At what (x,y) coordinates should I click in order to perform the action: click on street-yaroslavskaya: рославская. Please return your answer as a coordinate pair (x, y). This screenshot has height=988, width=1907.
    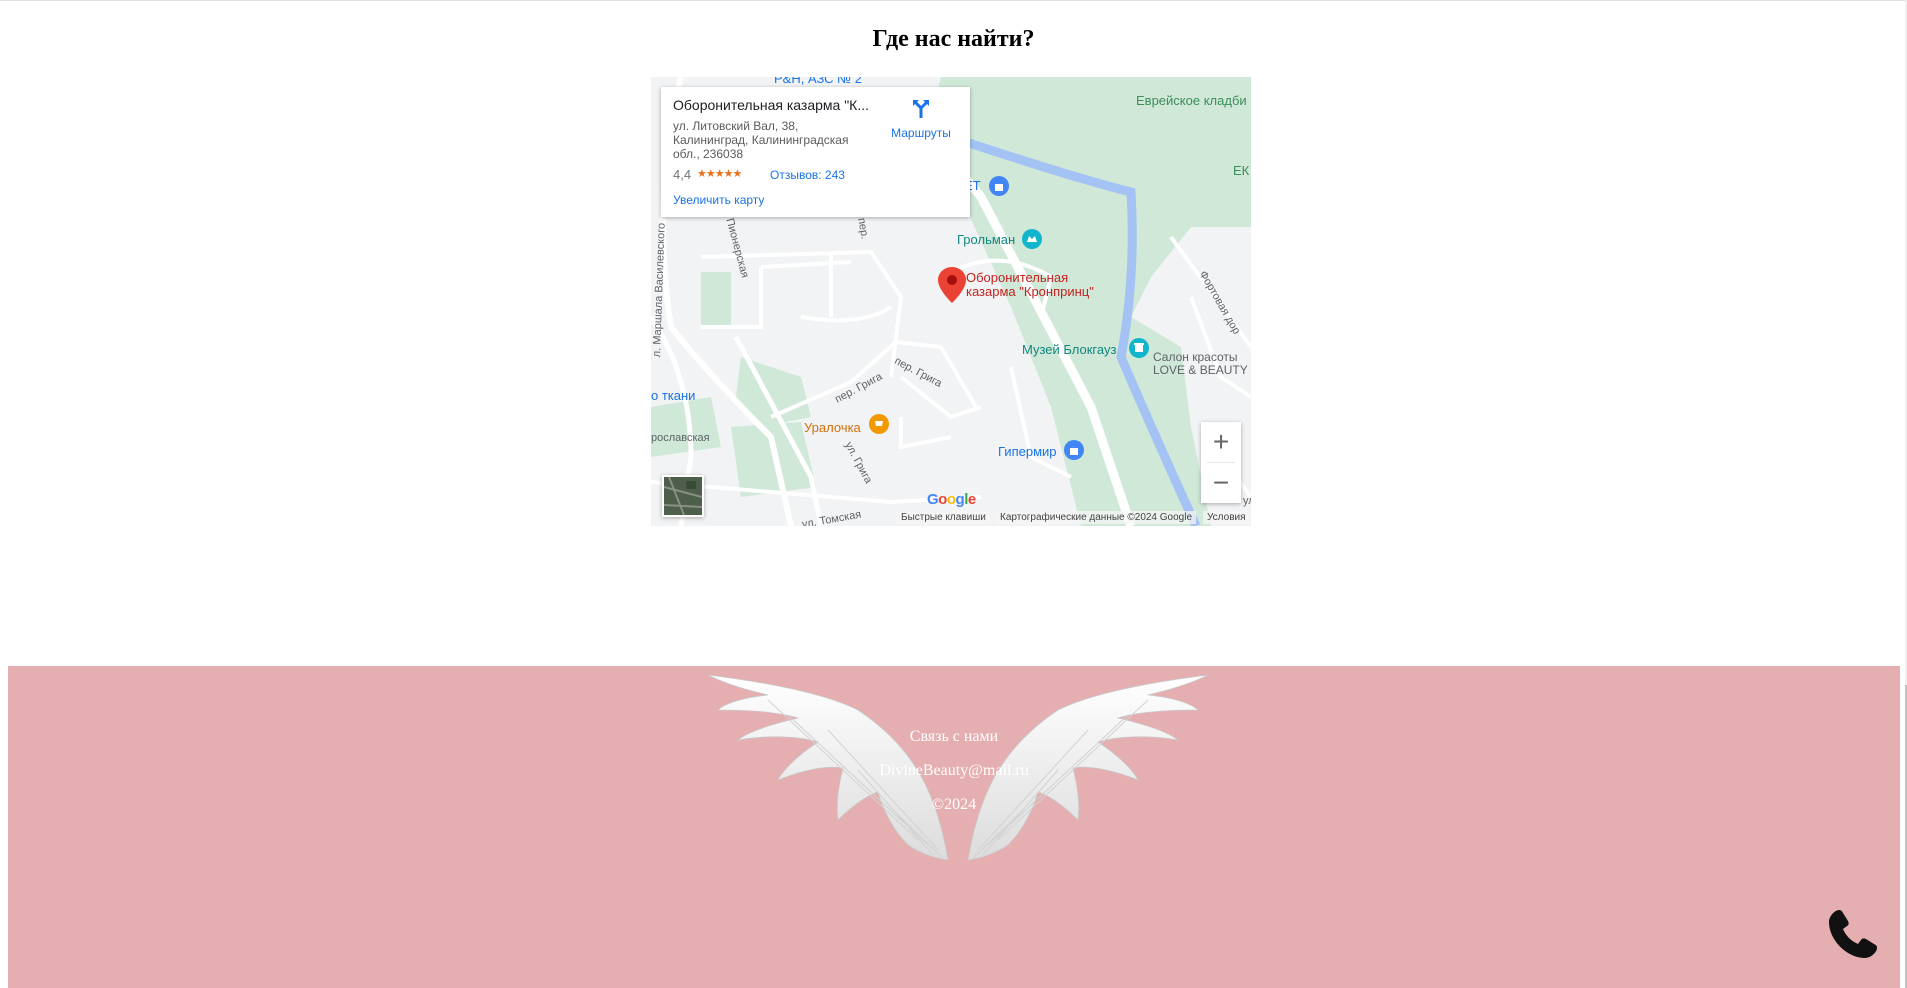
    Looking at the image, I should click on (680, 438).